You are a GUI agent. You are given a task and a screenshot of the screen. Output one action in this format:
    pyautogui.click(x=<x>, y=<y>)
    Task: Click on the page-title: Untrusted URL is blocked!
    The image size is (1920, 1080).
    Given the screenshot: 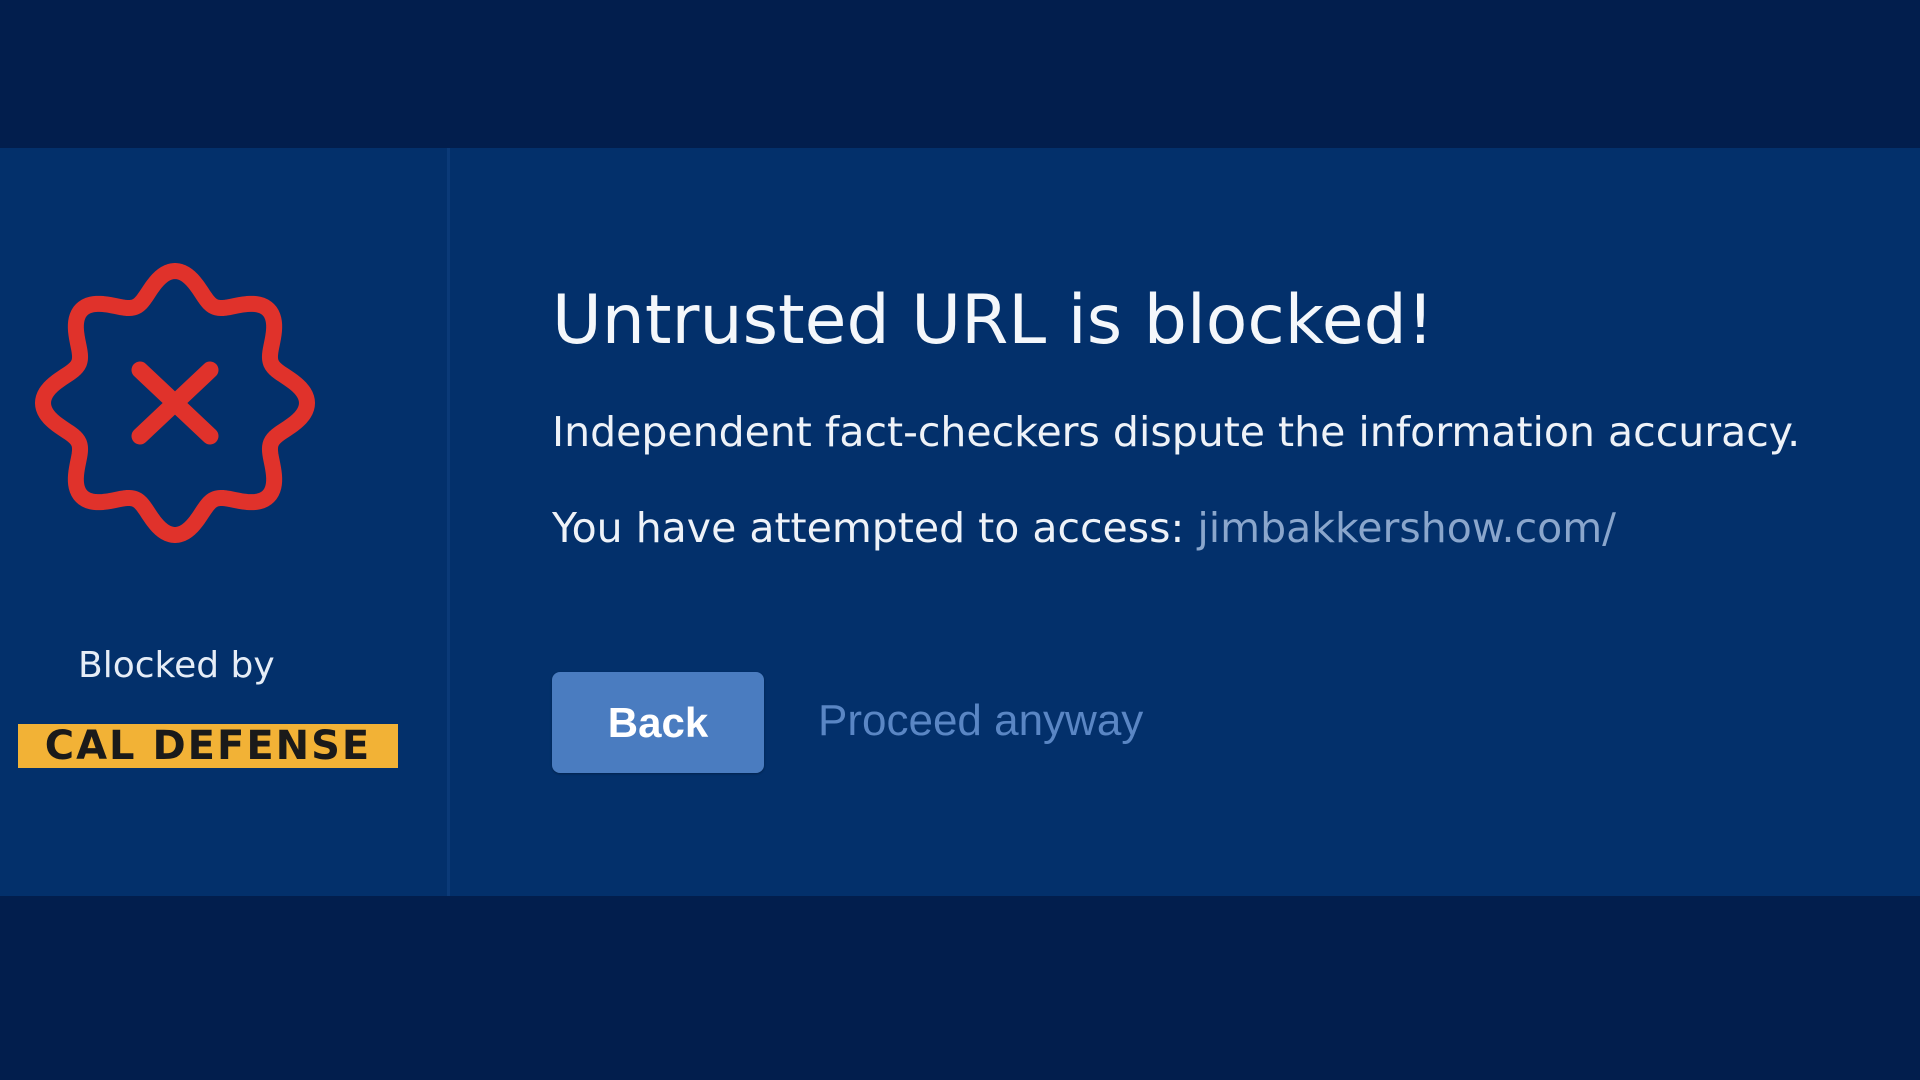 What is the action you would take?
    pyautogui.click(x=993, y=320)
    